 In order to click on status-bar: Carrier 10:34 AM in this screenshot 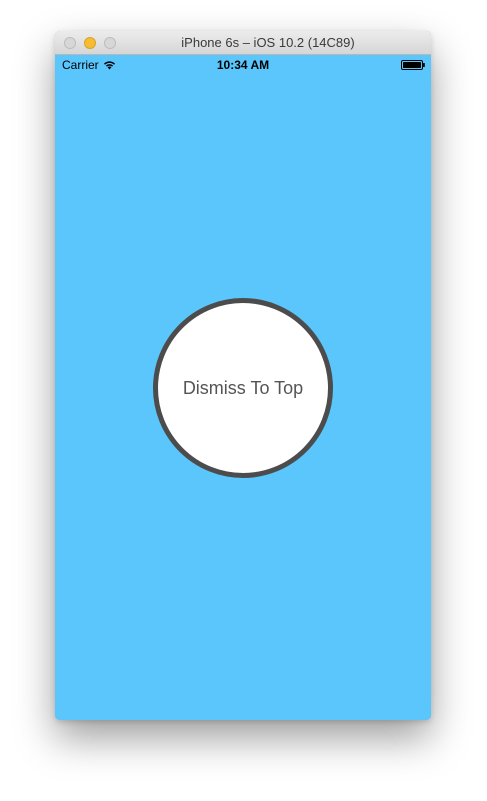, I will do `click(243, 65)`.